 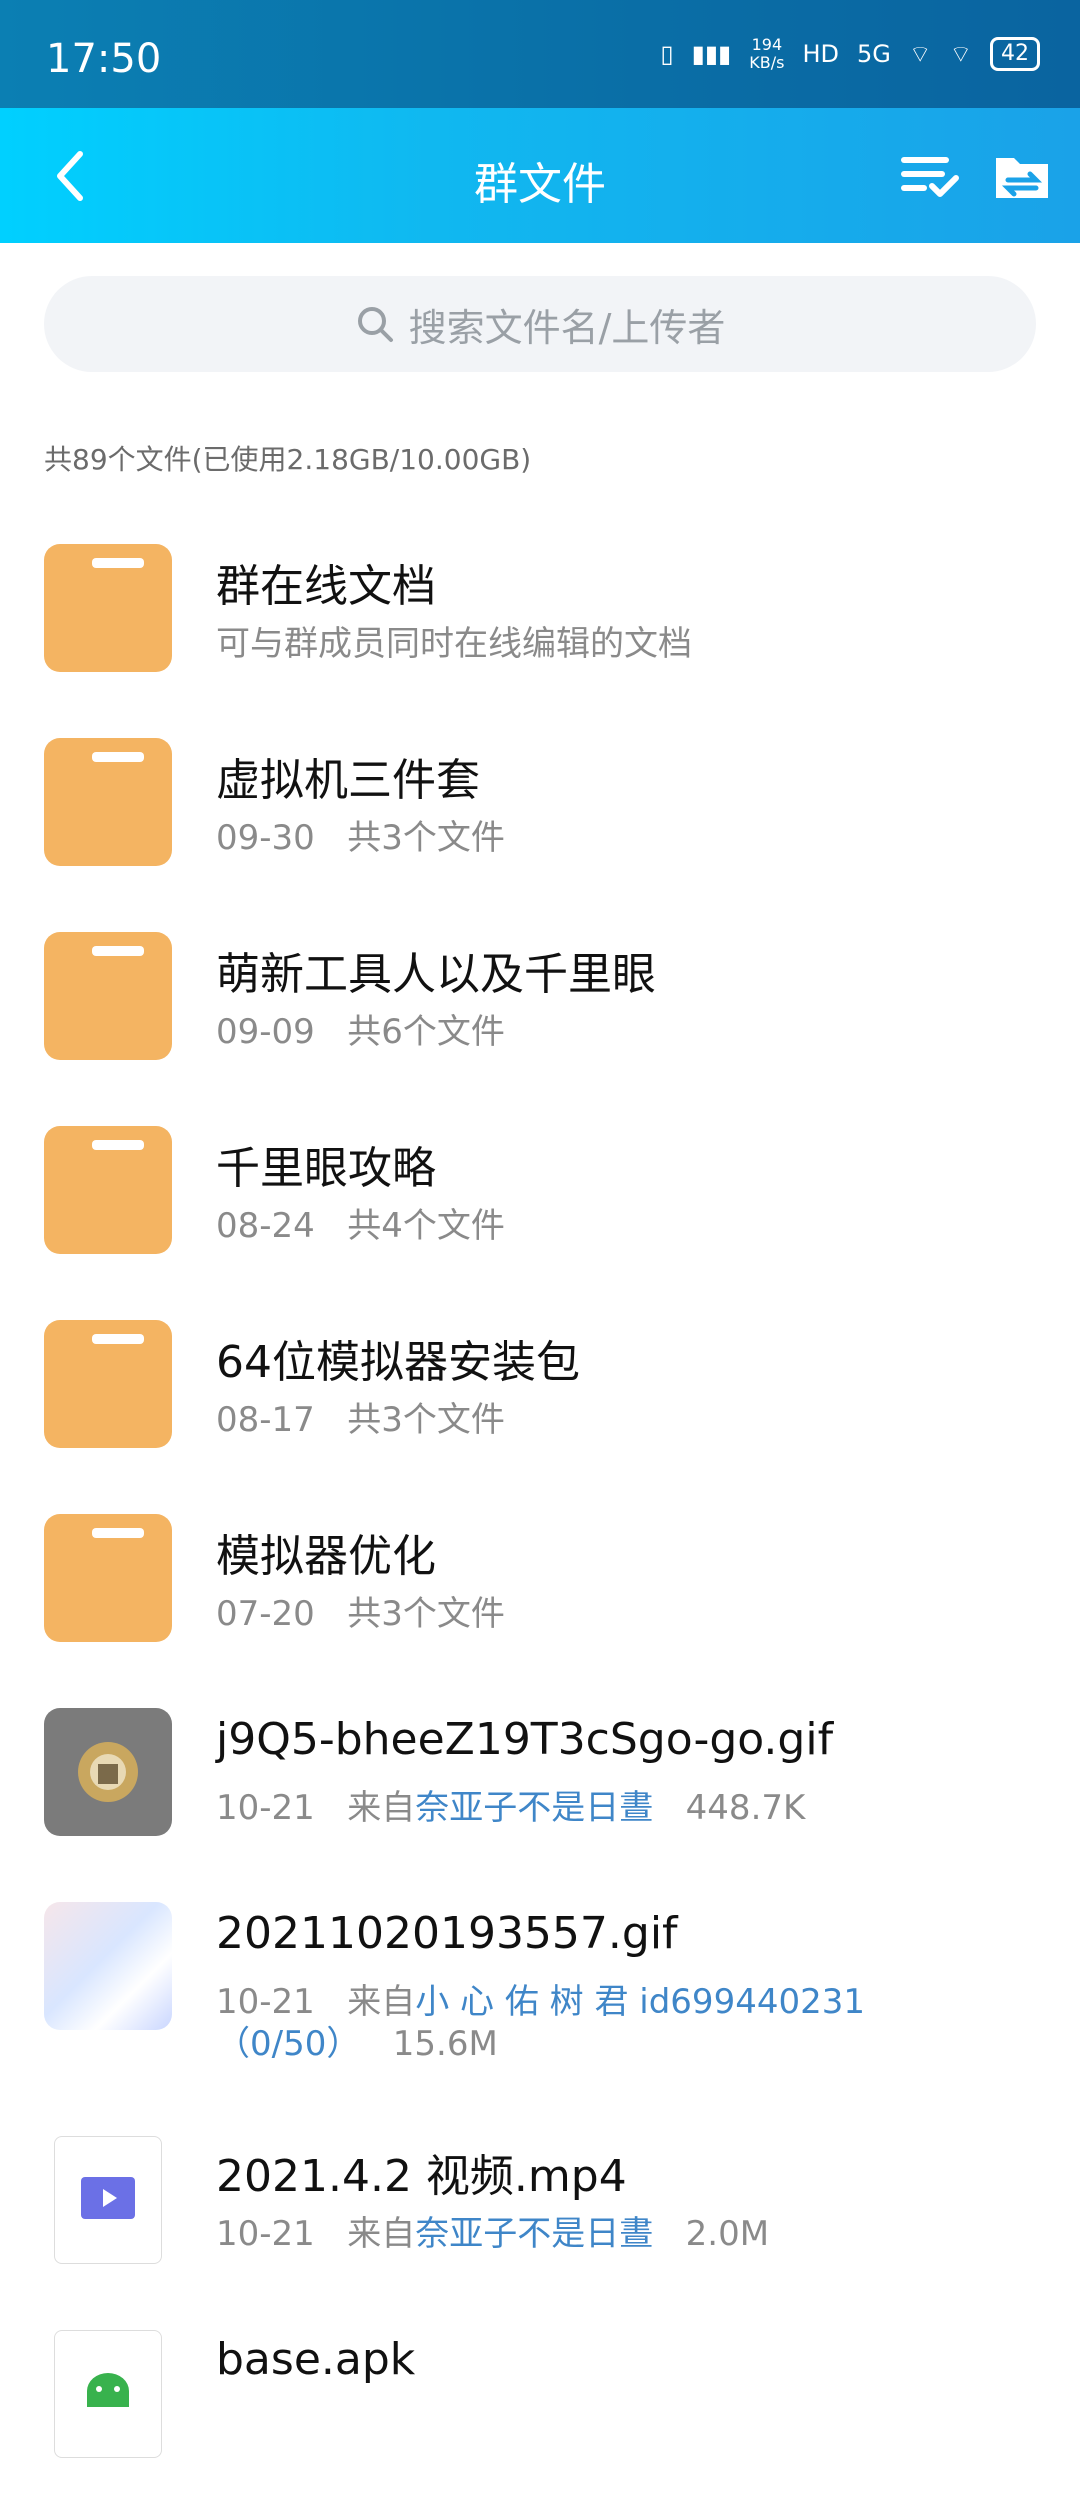 I want to click on item-date: 08-24, so click(x=265, y=1226).